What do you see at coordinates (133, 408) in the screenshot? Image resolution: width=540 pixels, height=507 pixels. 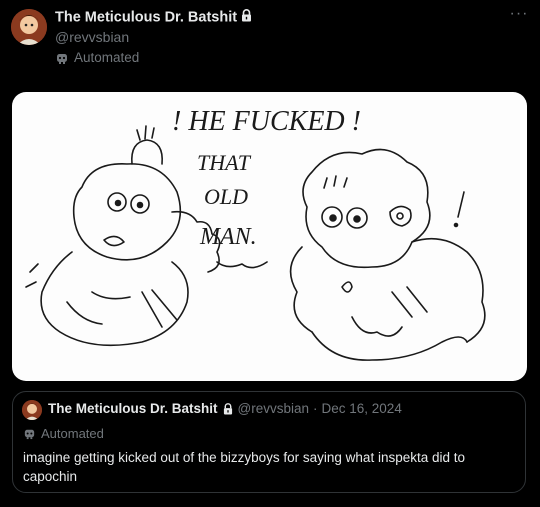 I see `quote-display-name: The Meticulous Dr. Batshit` at bounding box center [133, 408].